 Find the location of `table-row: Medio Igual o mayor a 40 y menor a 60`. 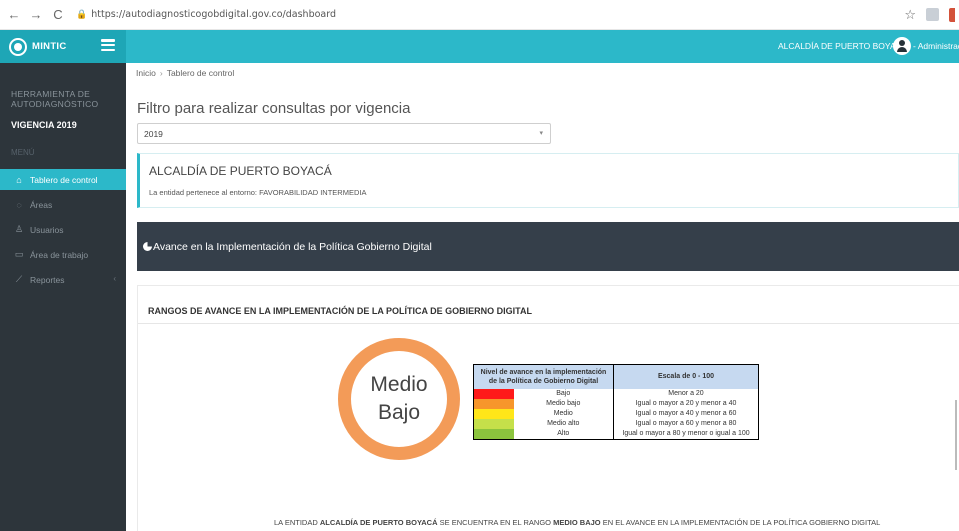

table-row: Medio Igual o mayor a 40 y menor a 60 is located at coordinates (616, 413).